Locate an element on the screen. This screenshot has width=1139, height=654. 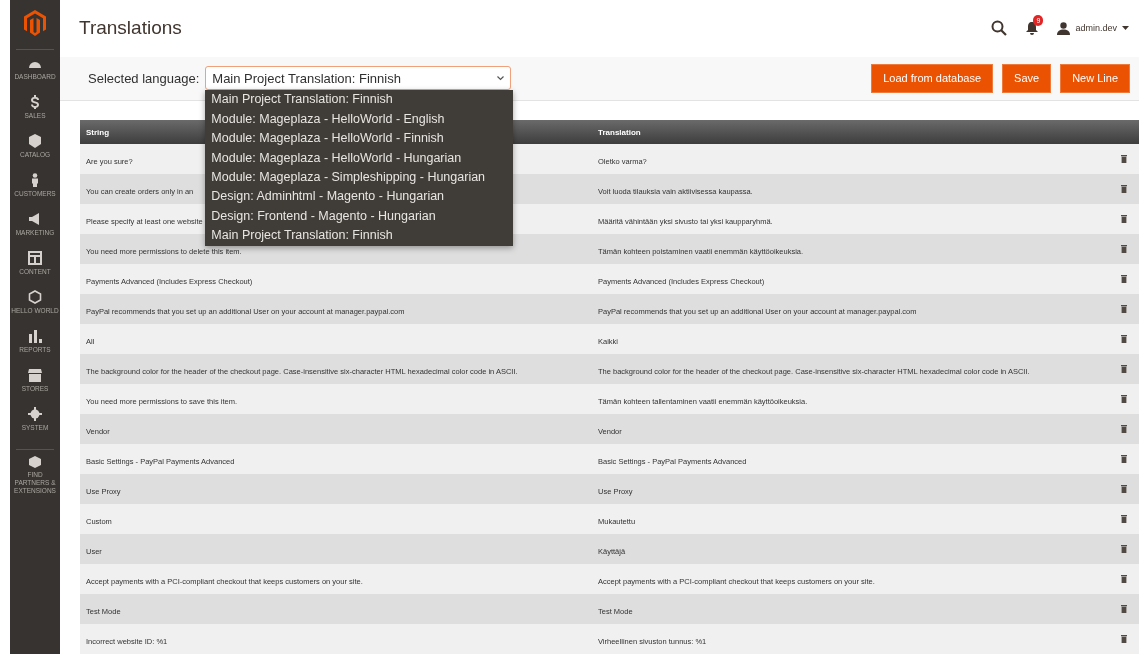
logo-icon is located at coordinates (35, 23).